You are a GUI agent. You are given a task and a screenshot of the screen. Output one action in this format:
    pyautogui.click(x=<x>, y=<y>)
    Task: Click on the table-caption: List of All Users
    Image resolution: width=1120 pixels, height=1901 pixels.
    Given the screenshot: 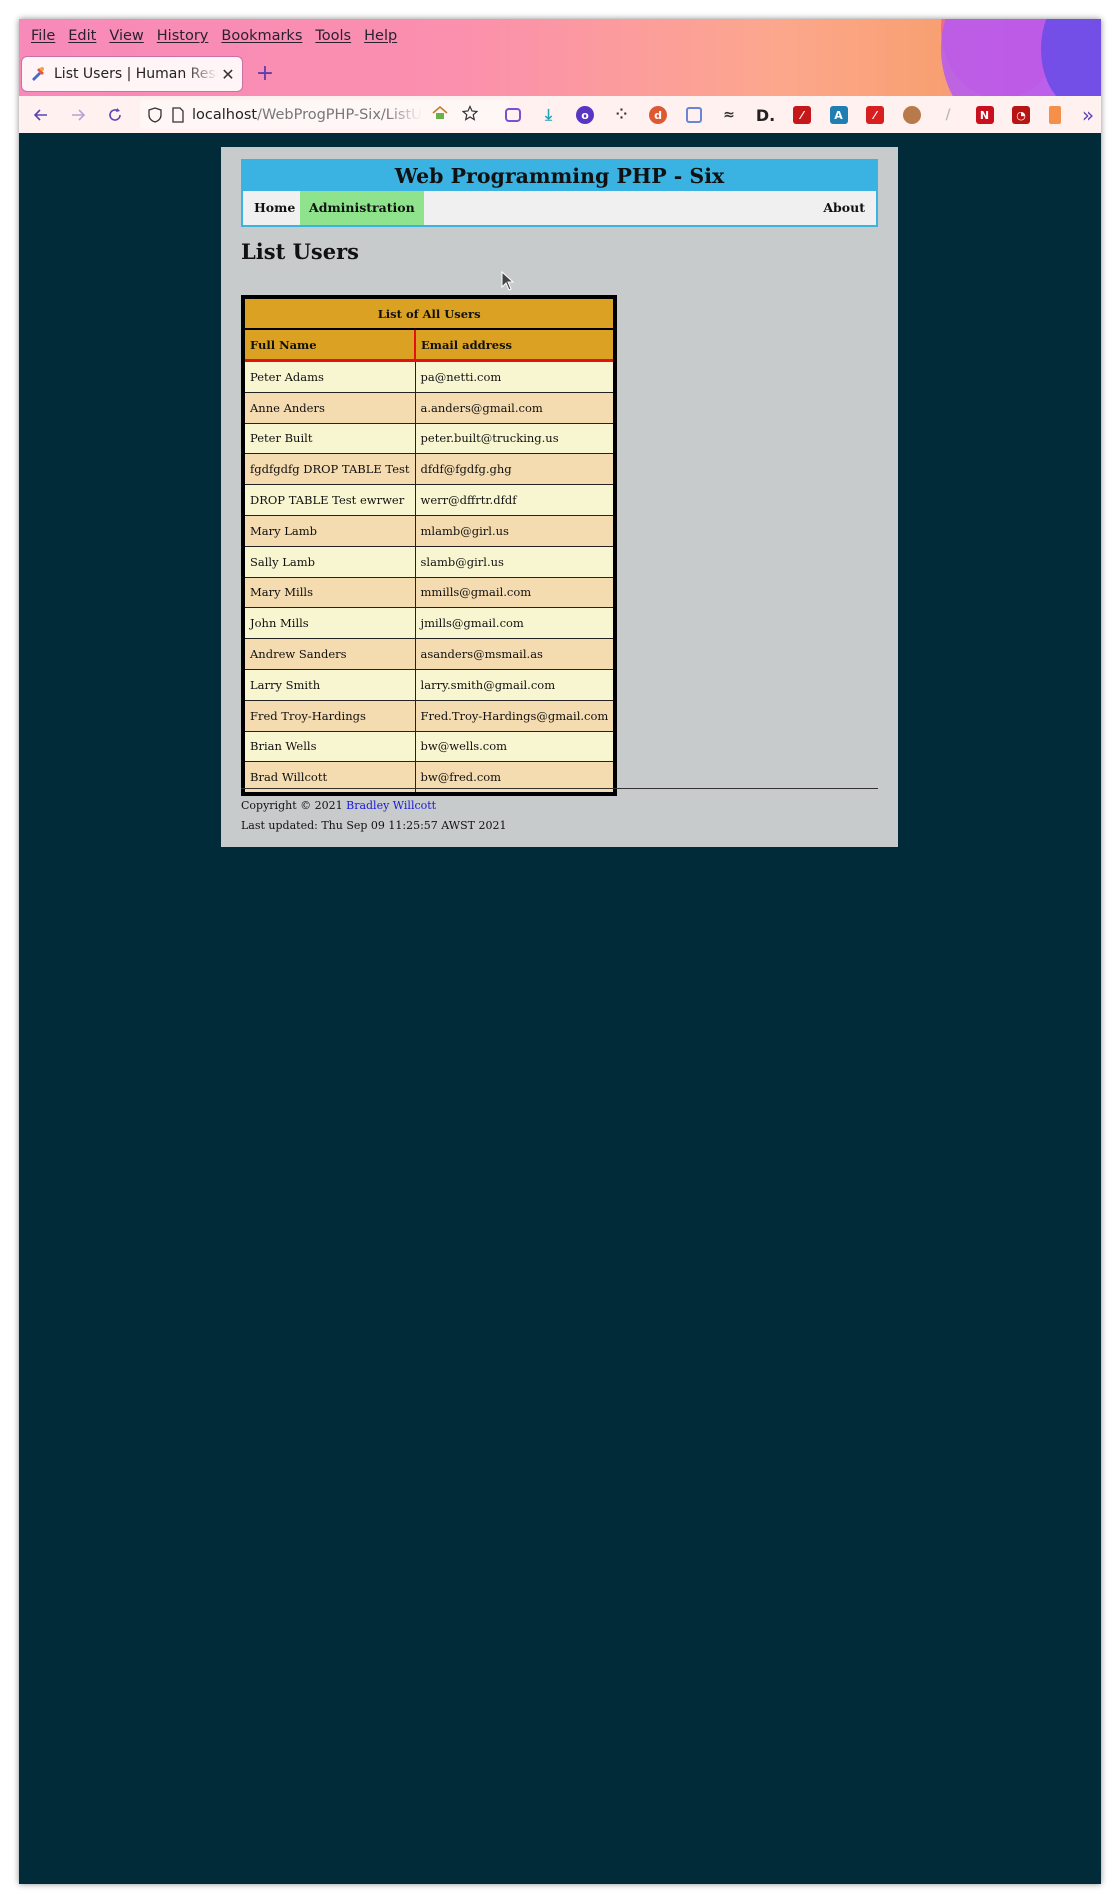 What is the action you would take?
    pyautogui.click(x=429, y=313)
    